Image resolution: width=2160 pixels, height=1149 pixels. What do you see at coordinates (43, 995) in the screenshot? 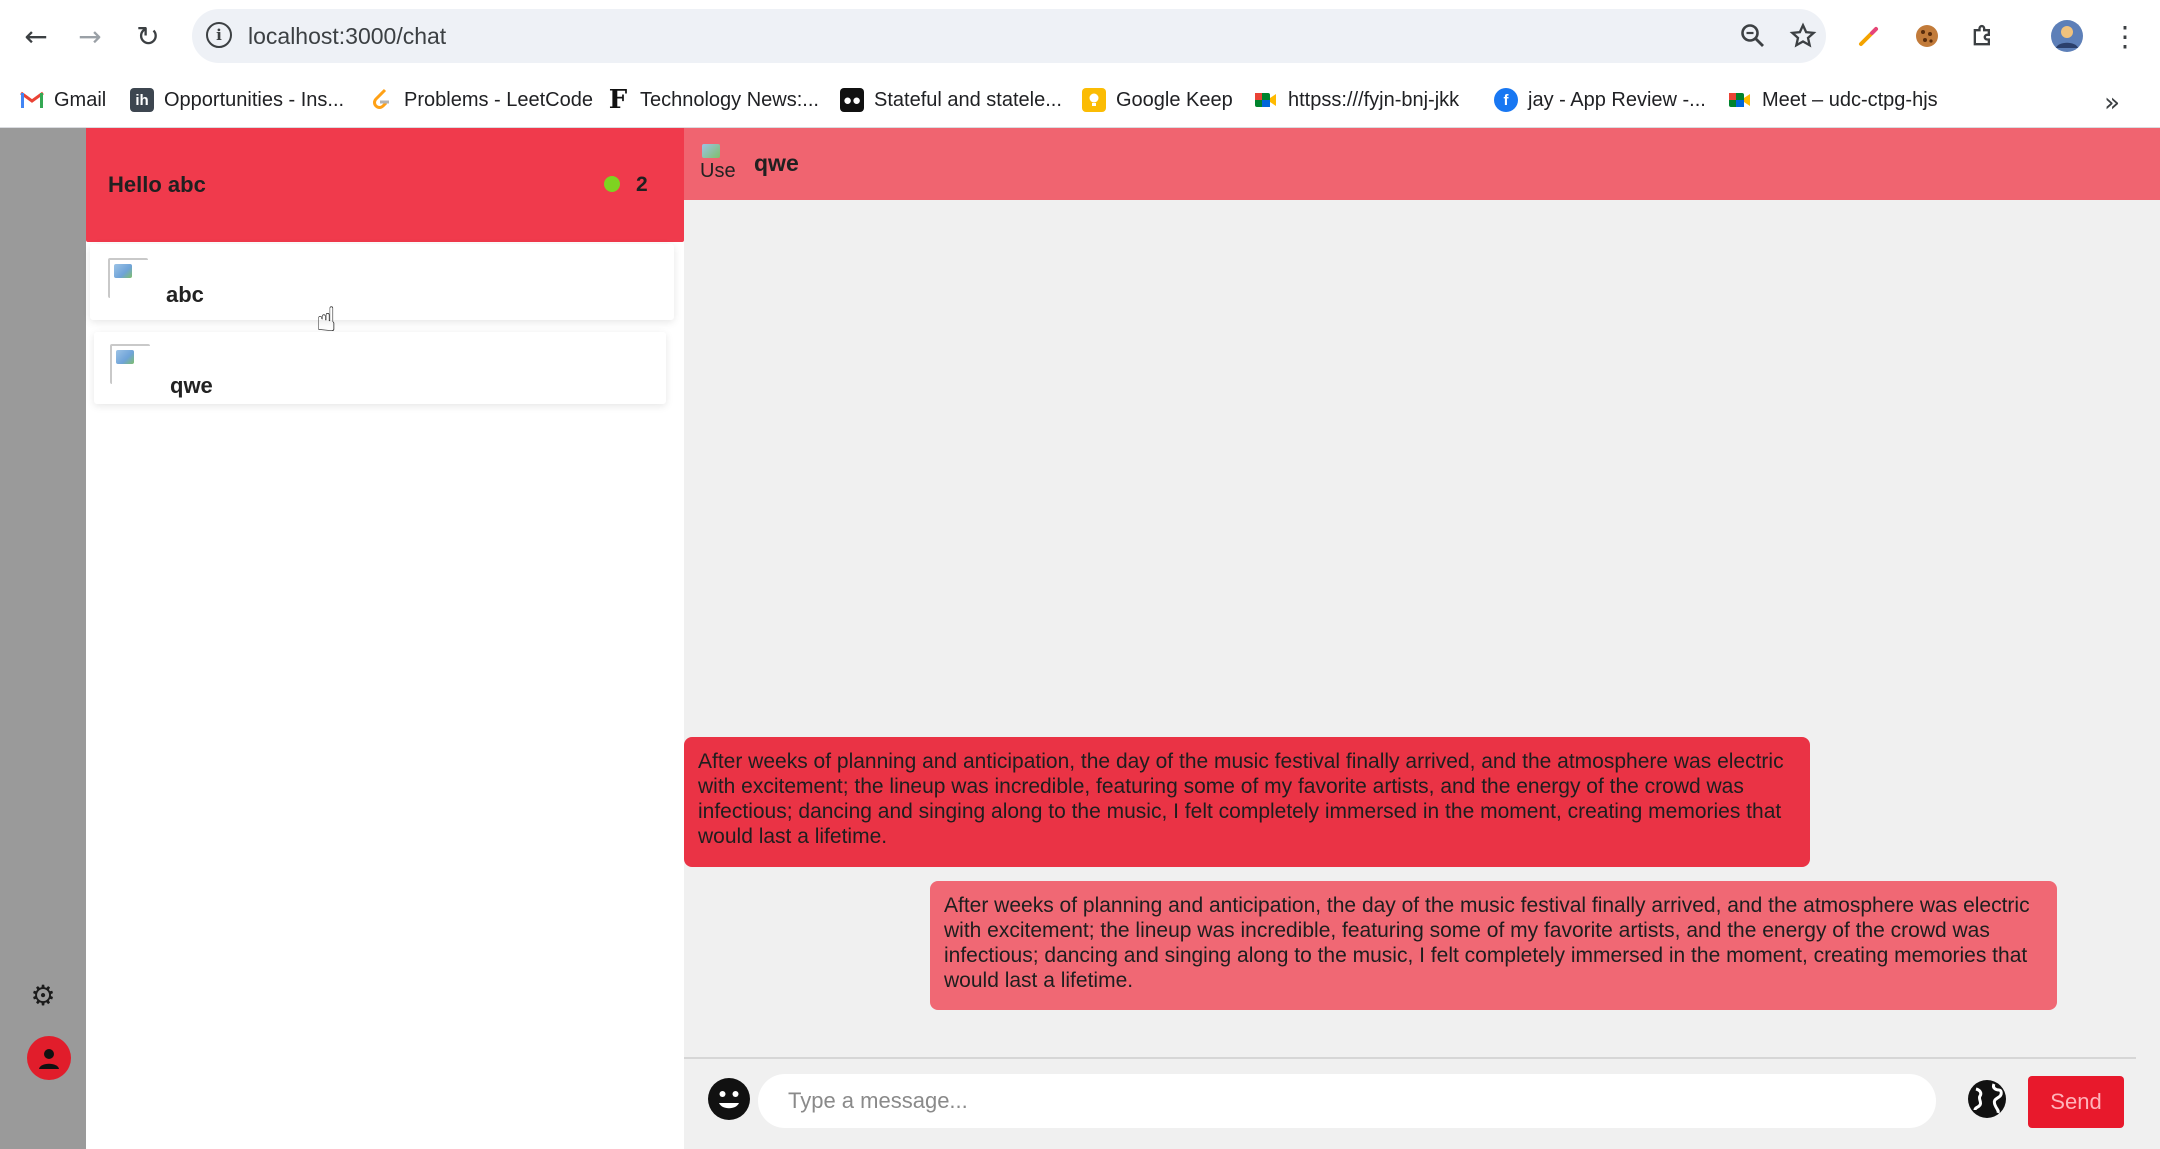
I see `gear-icon: ⚙` at bounding box center [43, 995].